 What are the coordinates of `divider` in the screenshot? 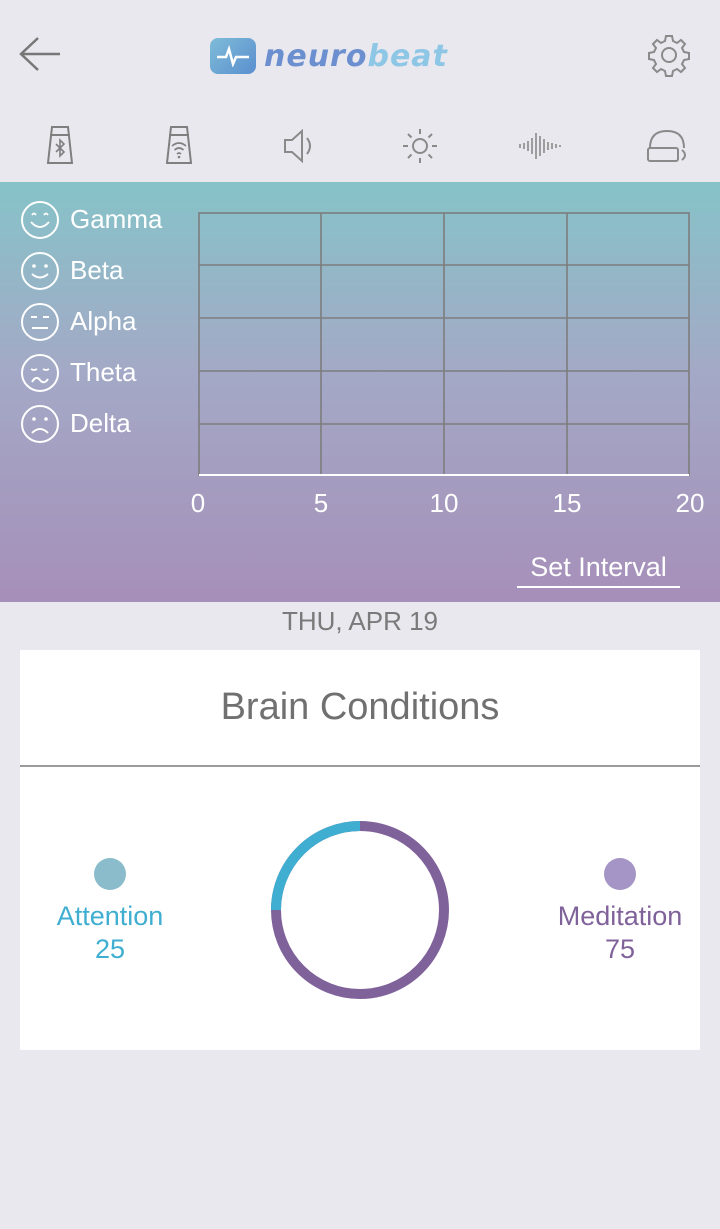 It's located at (360, 766).